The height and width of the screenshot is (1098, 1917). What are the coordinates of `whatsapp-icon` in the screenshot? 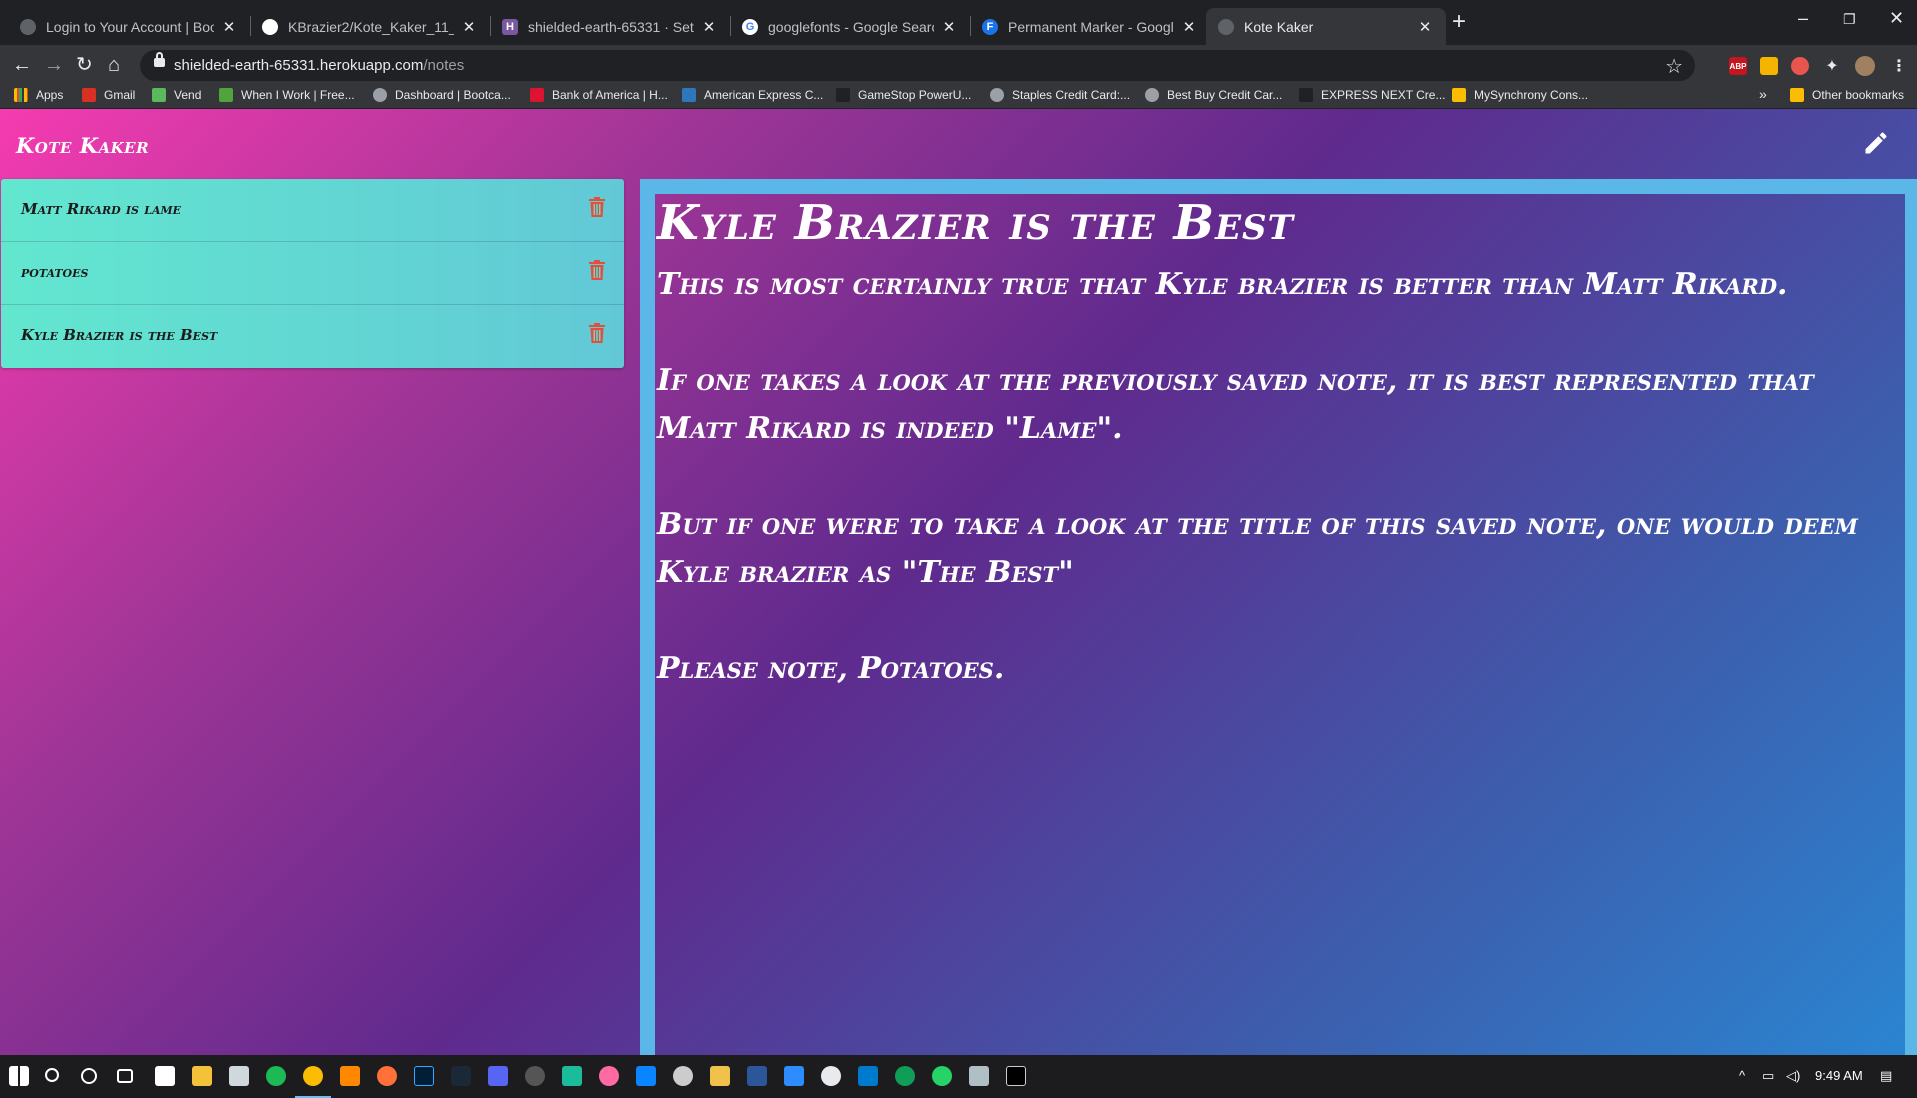 It's located at (942, 1076).